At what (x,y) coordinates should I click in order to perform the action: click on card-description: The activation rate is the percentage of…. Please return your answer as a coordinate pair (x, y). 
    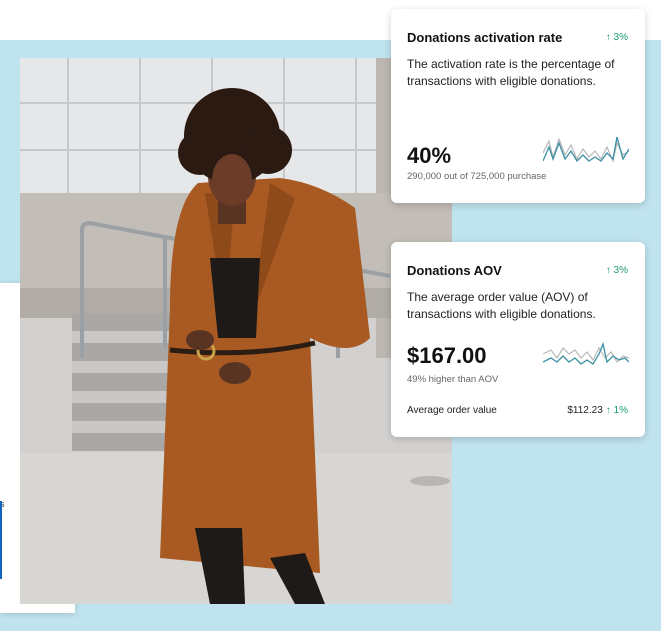
    Looking at the image, I should click on (511, 72).